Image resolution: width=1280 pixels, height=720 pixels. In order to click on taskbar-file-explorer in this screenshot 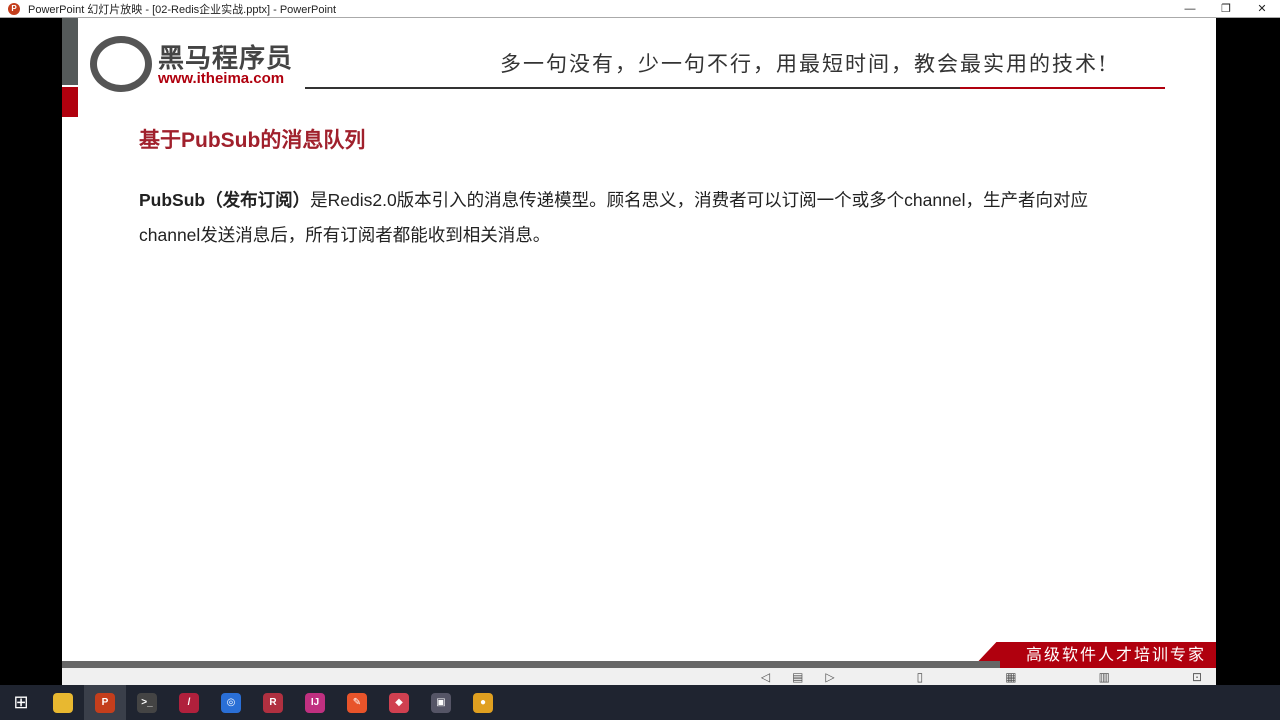, I will do `click(63, 702)`.